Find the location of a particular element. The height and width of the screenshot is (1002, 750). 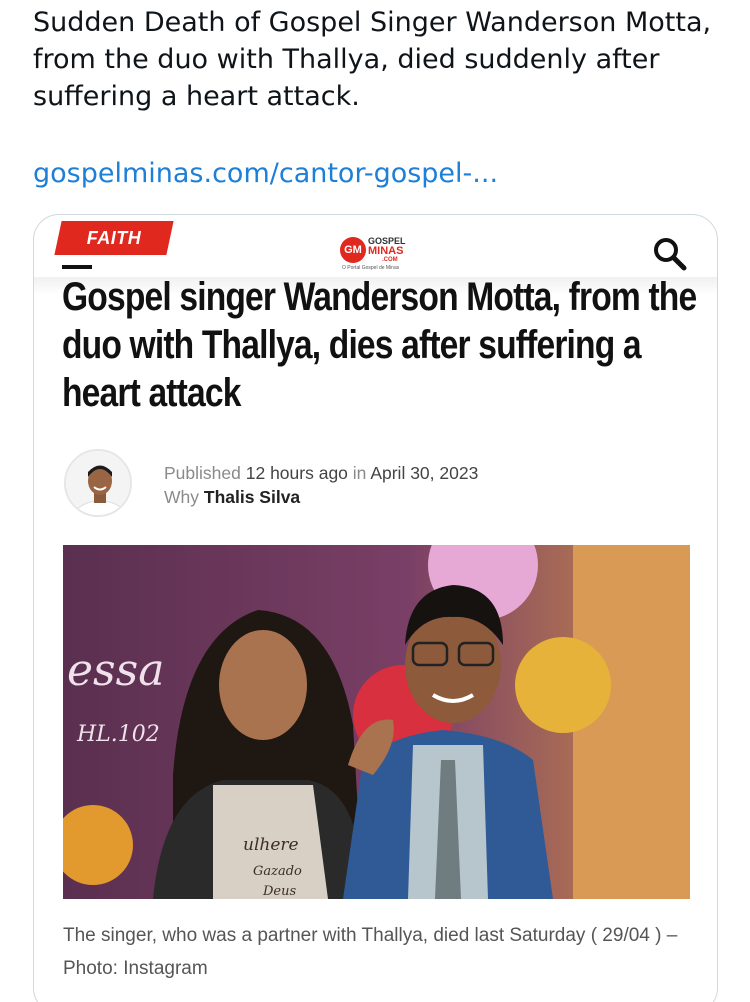

logo-line-3: .COM is located at coordinates (390, 260).